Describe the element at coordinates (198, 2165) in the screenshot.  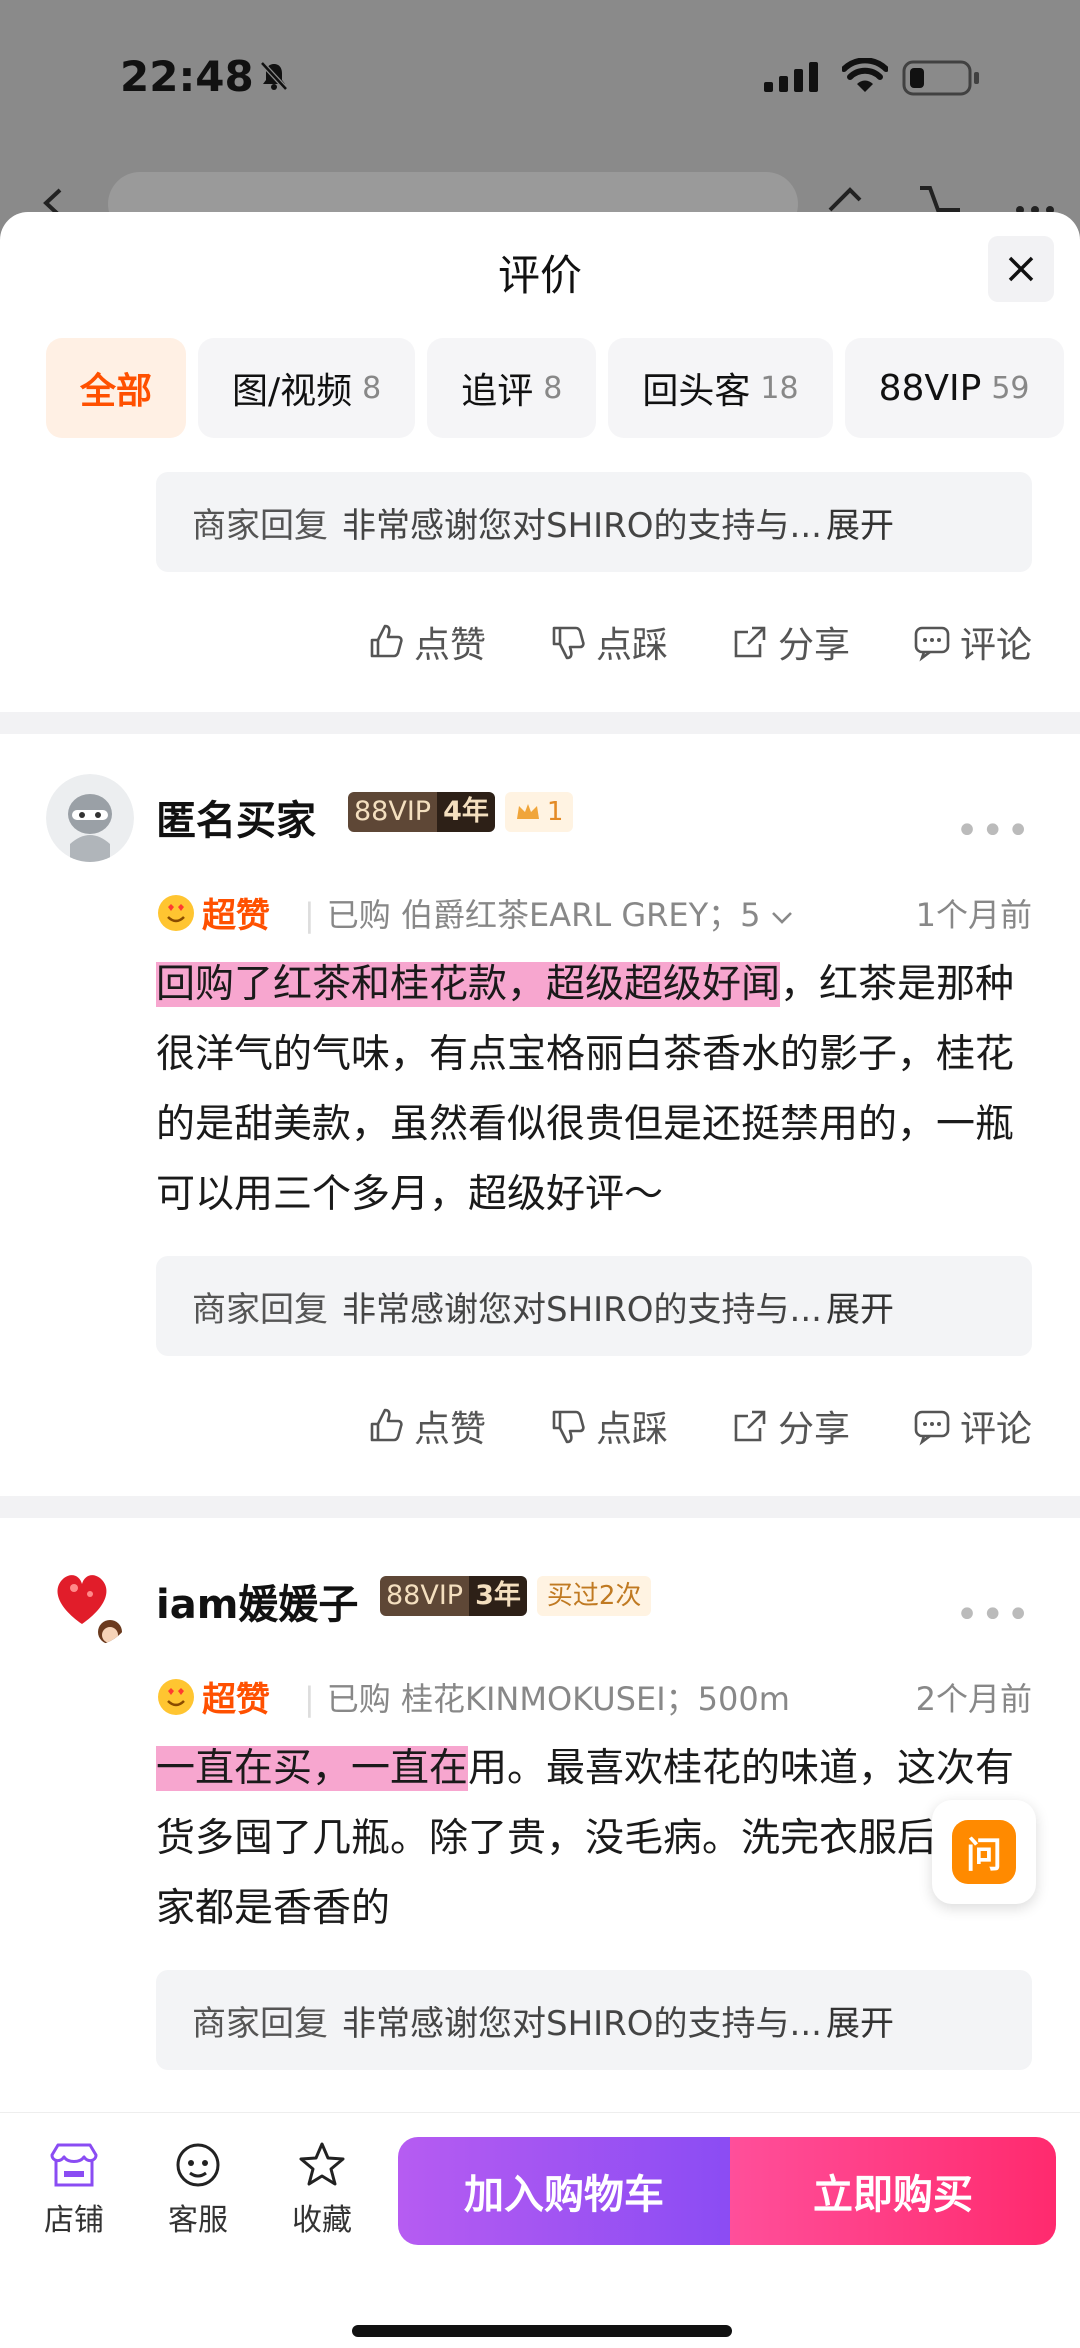
I see `customer-service-icon` at that location.